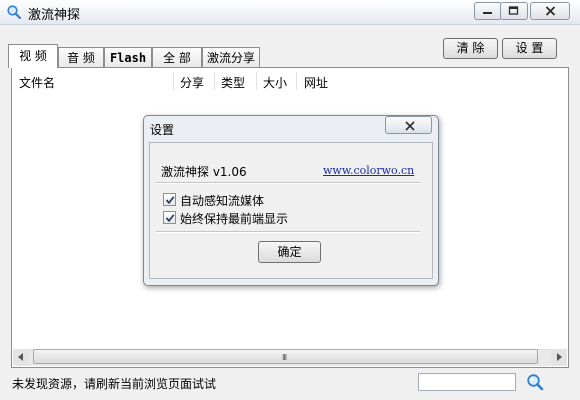 This screenshot has width=580, height=400. I want to click on dialog-close-button, so click(408, 125).